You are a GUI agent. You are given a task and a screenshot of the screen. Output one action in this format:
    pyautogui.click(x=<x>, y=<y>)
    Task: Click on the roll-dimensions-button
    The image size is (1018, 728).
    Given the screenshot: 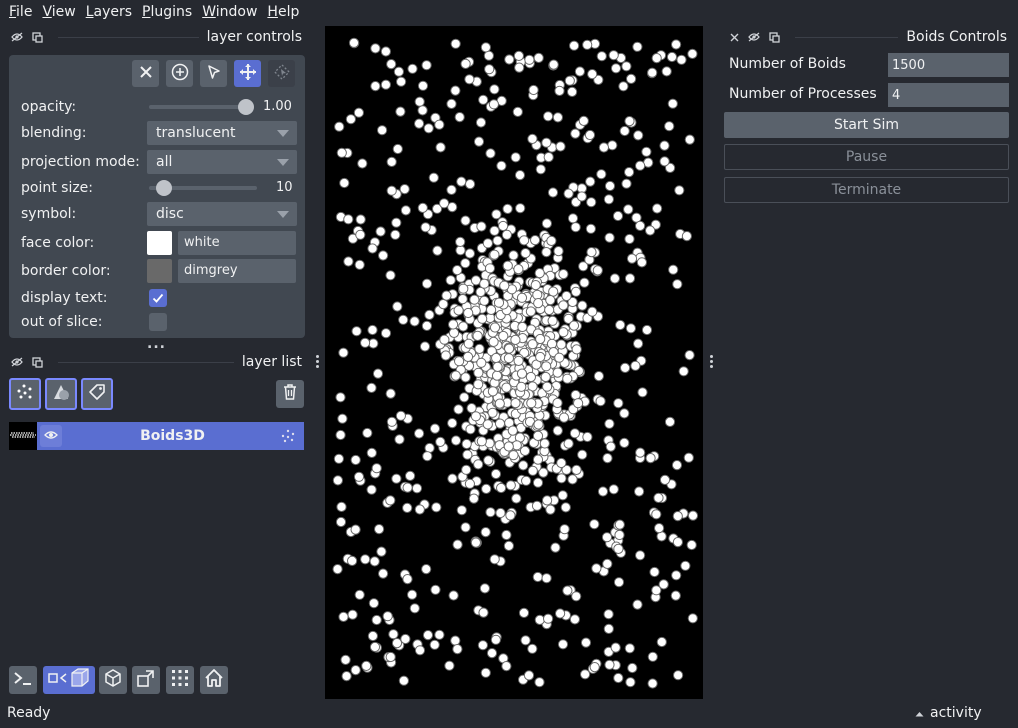 What is the action you would take?
    pyautogui.click(x=113, y=680)
    